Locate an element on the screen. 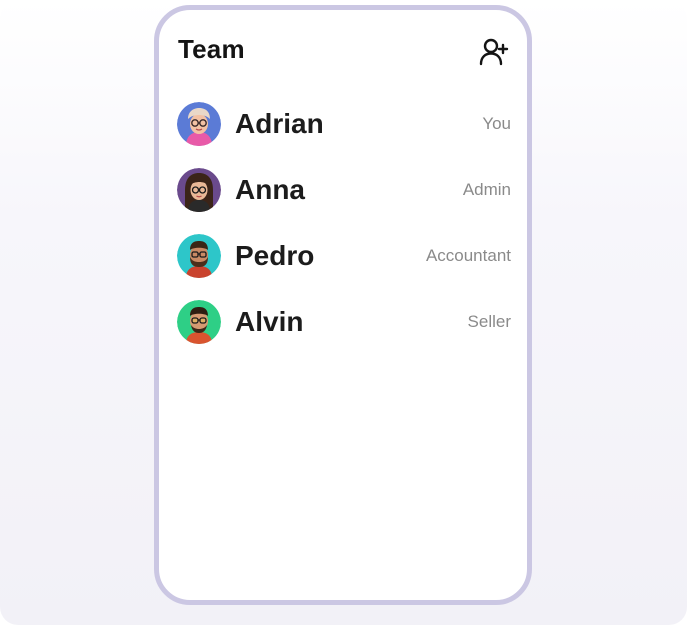 The image size is (687, 625). list-item: Adrian You is located at coordinates (343, 130).